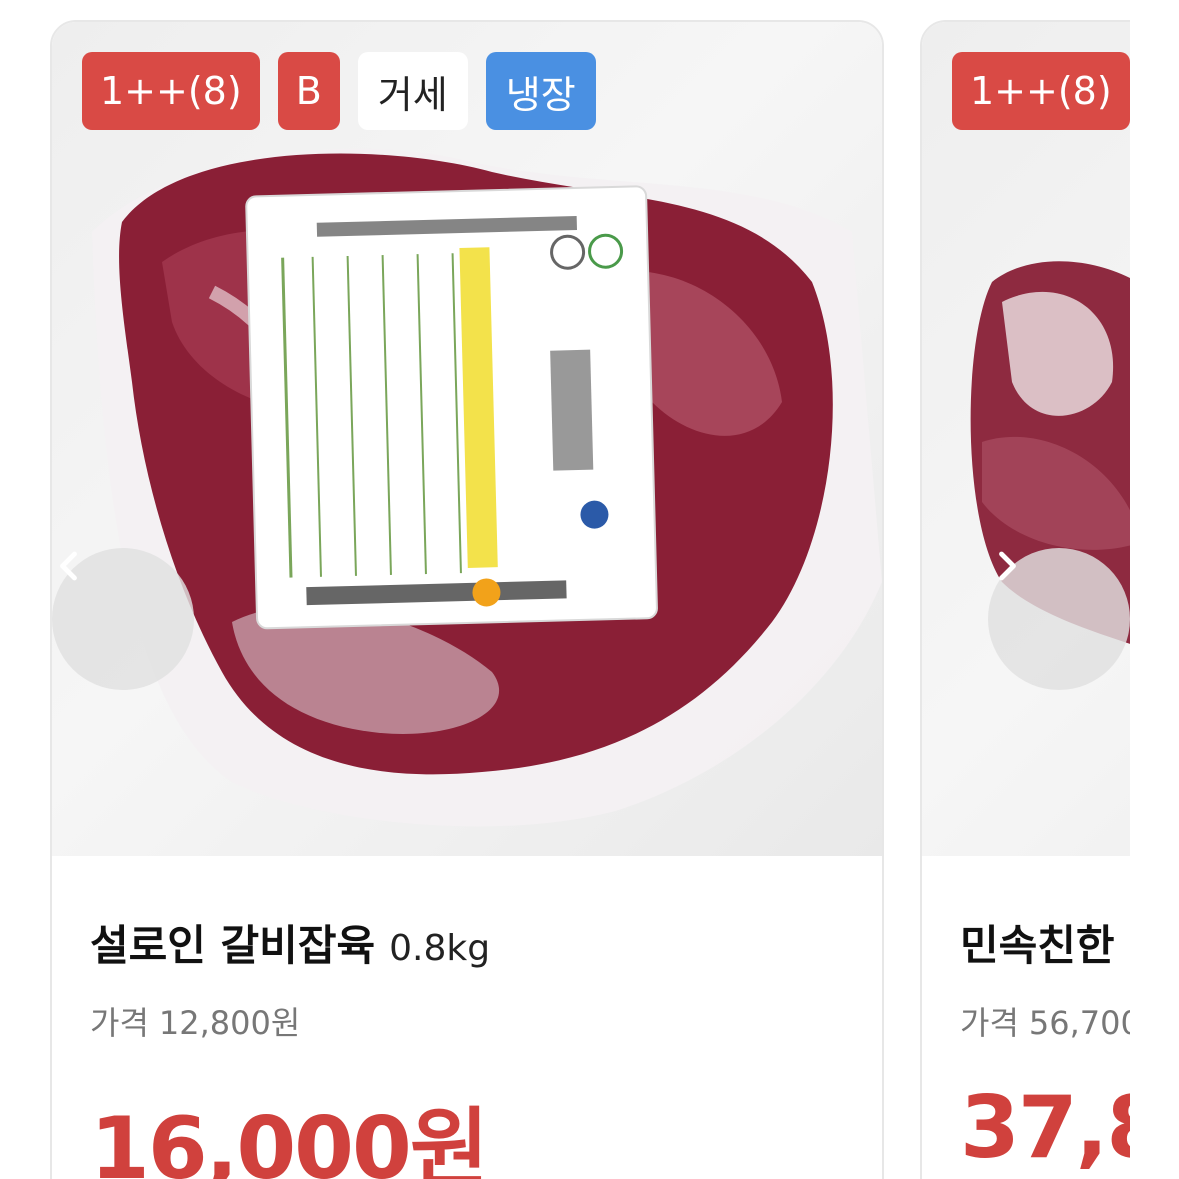 This screenshot has height=1179, width=1179. Describe the element at coordinates (476, 1021) in the screenshot. I see `original-price: 가격 12,800원` at that location.